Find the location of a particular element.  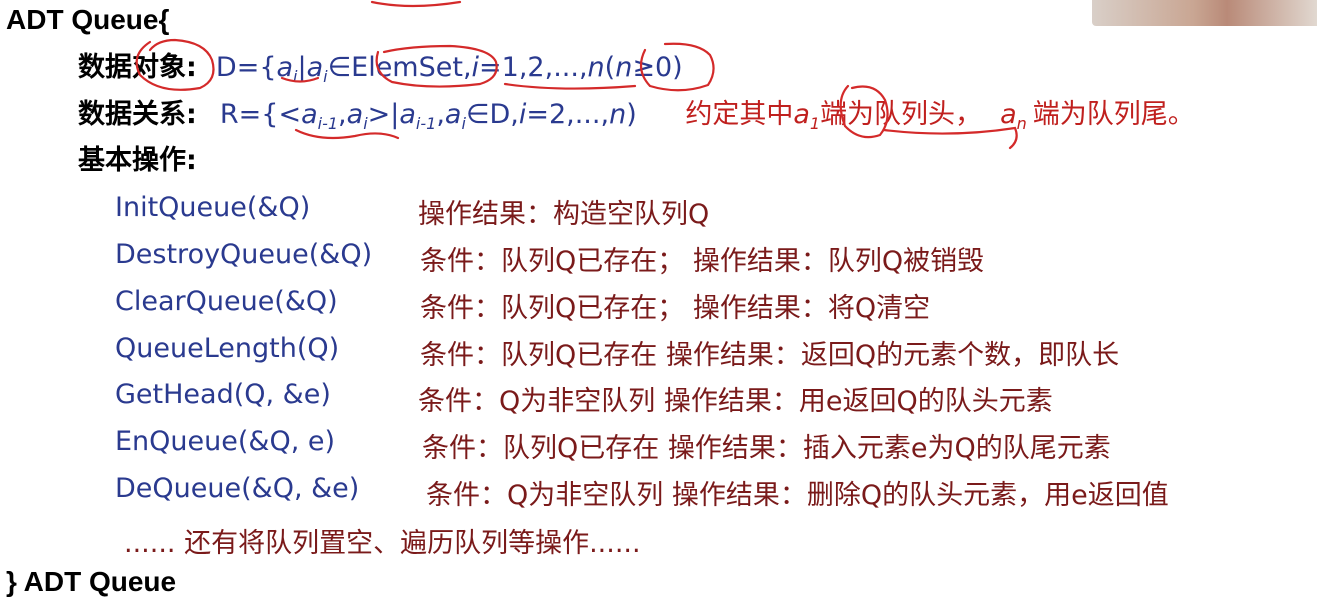

var-i: i is located at coordinates (475, 67).